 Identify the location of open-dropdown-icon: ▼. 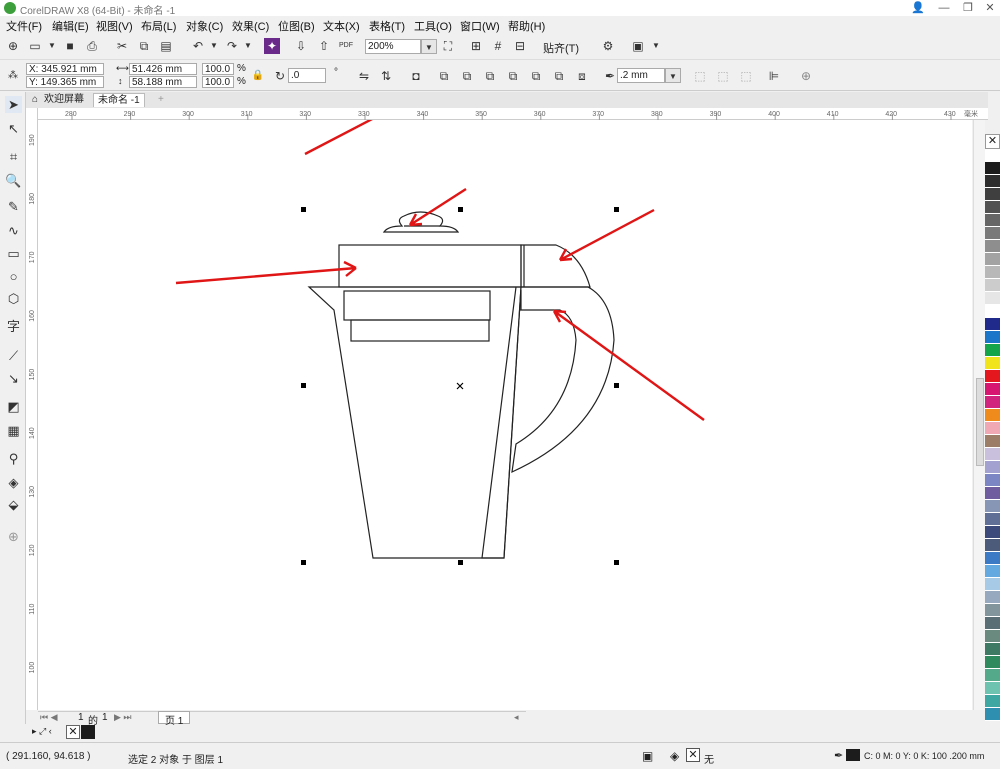
(52, 46).